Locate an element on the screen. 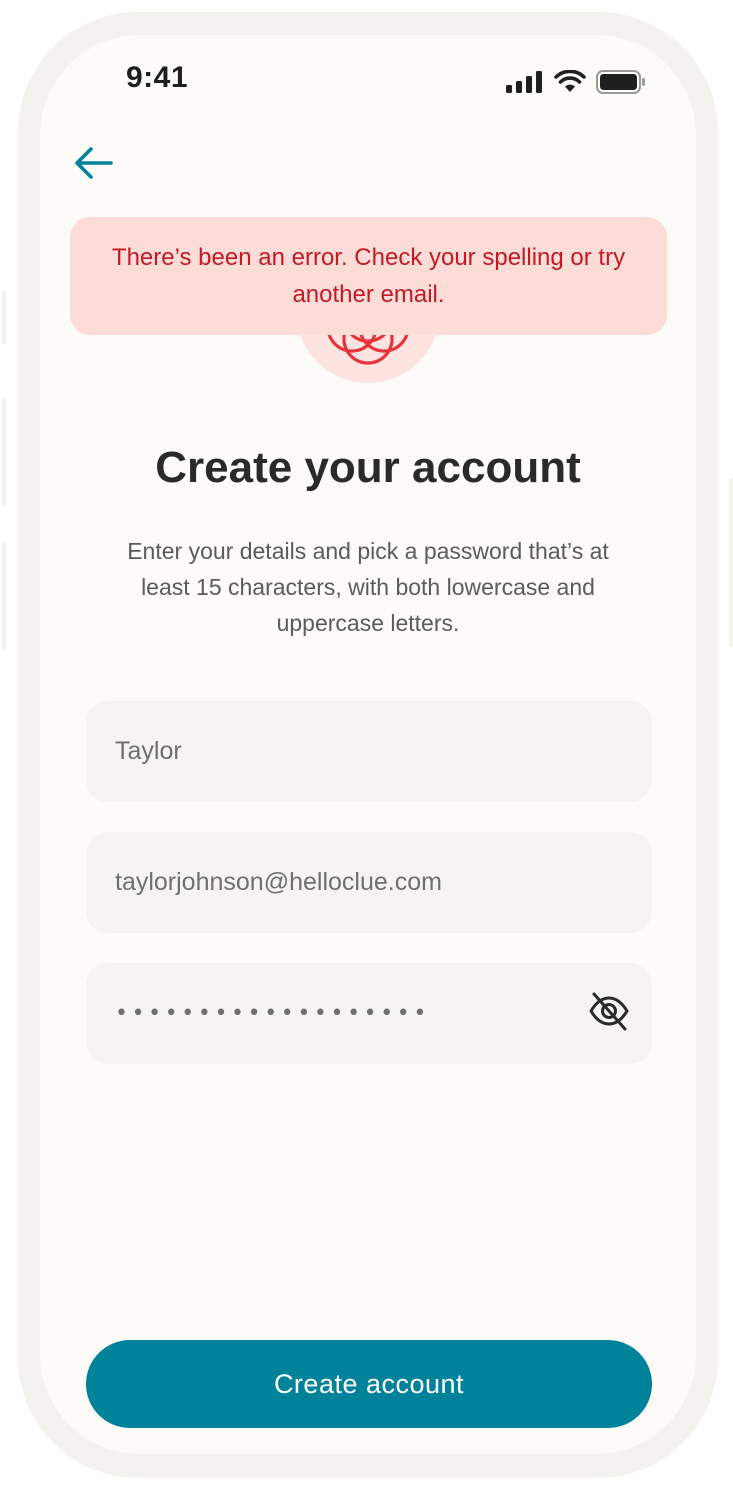 The width and height of the screenshot is (733, 1491). name-input is located at coordinates (335, 751).